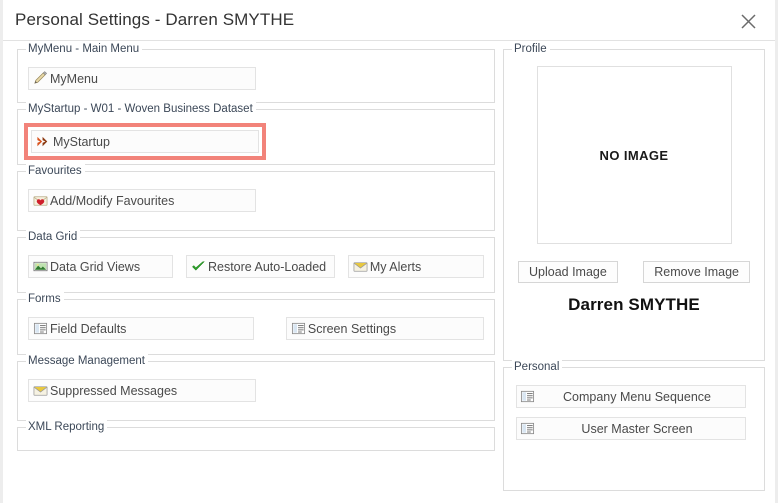 The width and height of the screenshot is (778, 503). What do you see at coordinates (141, 328) in the screenshot?
I see `button-field-defaults: Field Defaults` at bounding box center [141, 328].